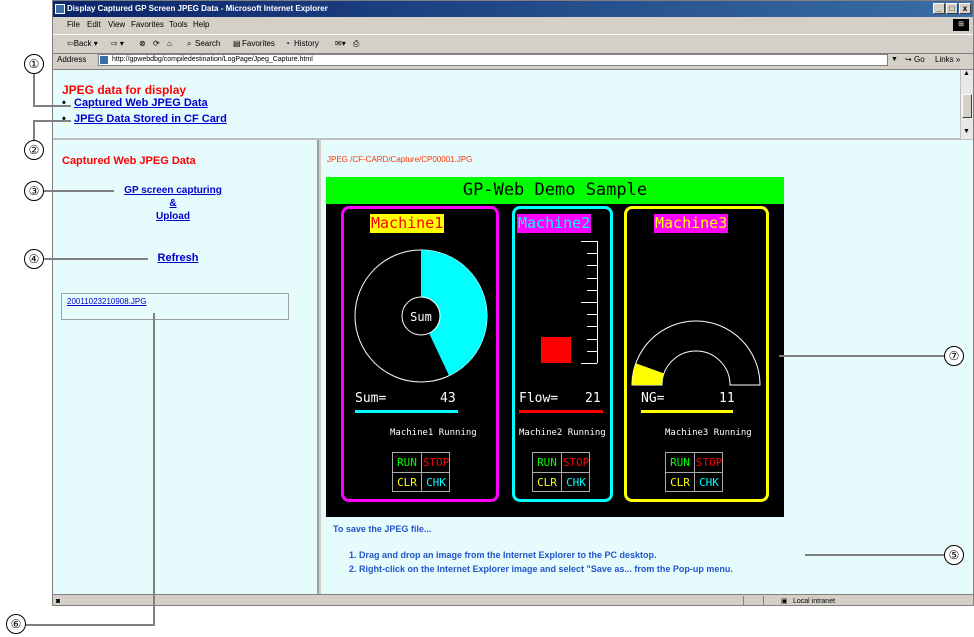 The height and width of the screenshot is (637, 974). Describe the element at coordinates (939, 8) in the screenshot. I see `minimize-button: _` at that location.